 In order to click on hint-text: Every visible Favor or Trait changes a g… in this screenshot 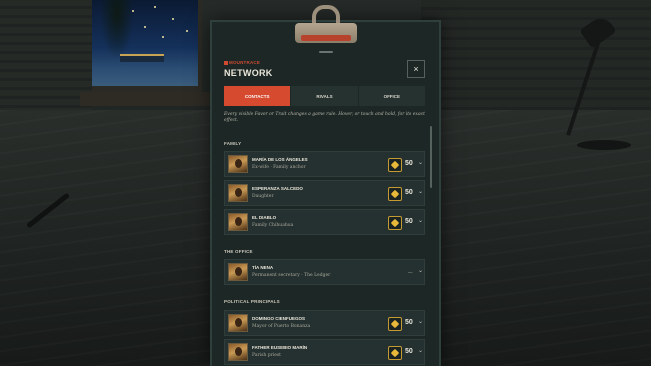, I will do `click(324, 117)`.